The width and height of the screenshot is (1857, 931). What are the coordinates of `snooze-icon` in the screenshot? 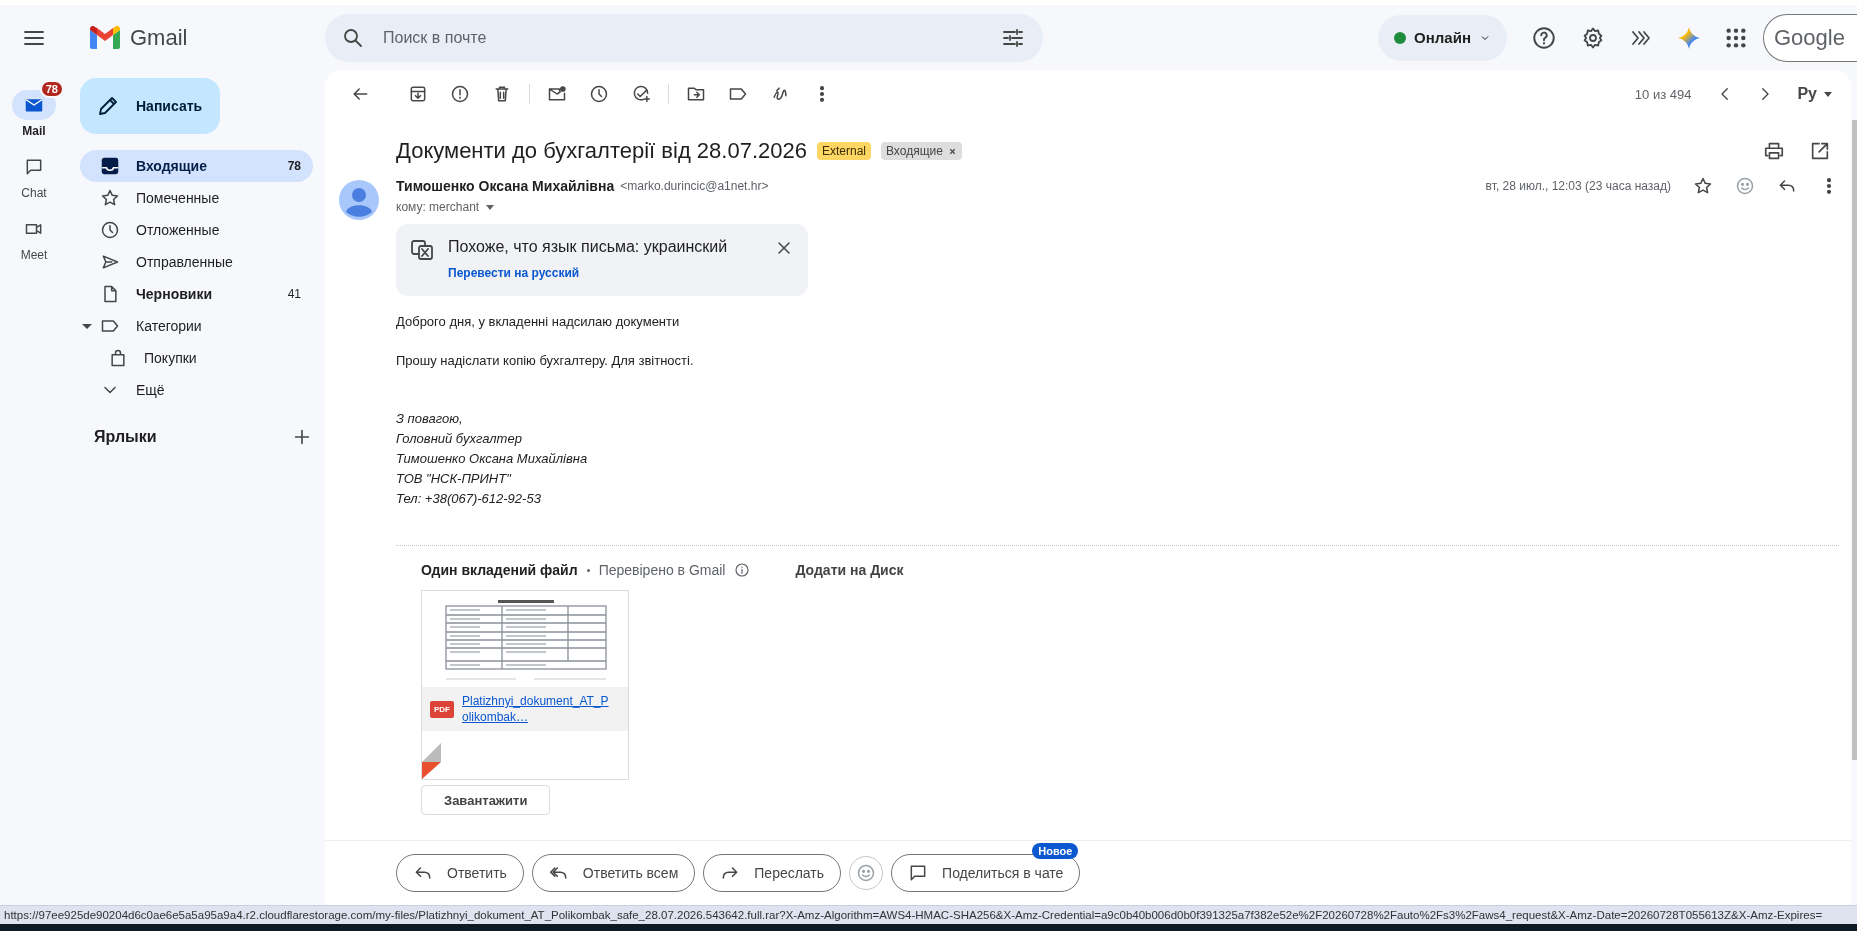 It's located at (599, 94).